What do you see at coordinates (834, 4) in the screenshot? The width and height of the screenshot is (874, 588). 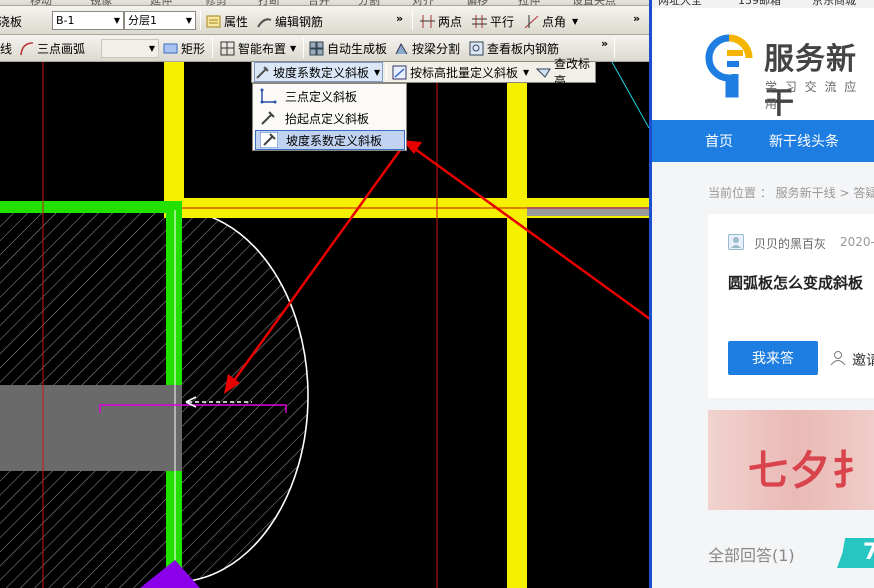 I see `bookmark-3: 京东商城` at bounding box center [834, 4].